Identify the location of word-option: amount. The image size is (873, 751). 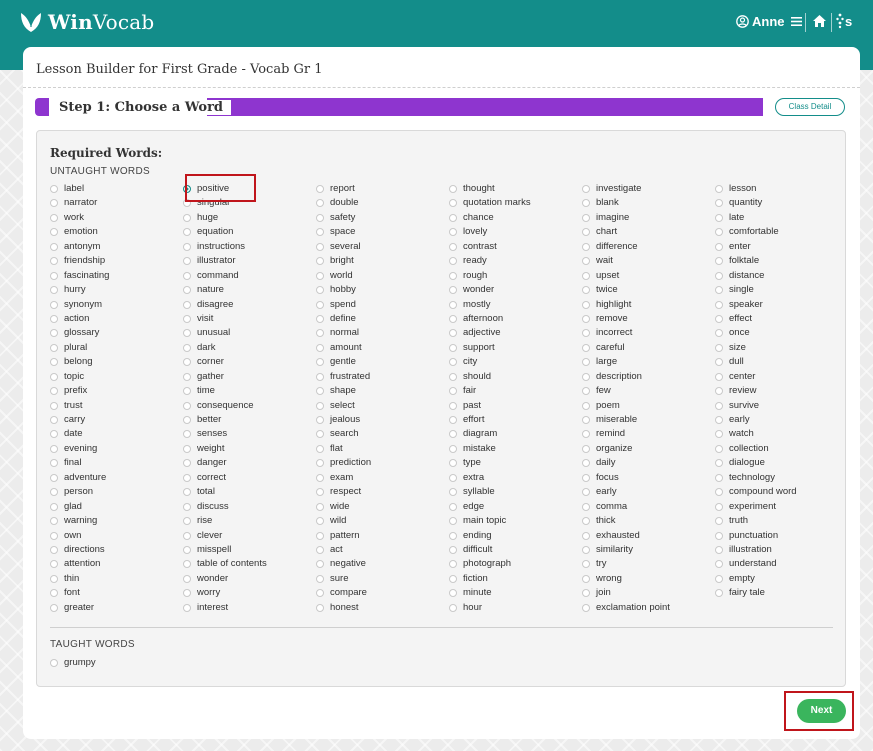
(381, 348).